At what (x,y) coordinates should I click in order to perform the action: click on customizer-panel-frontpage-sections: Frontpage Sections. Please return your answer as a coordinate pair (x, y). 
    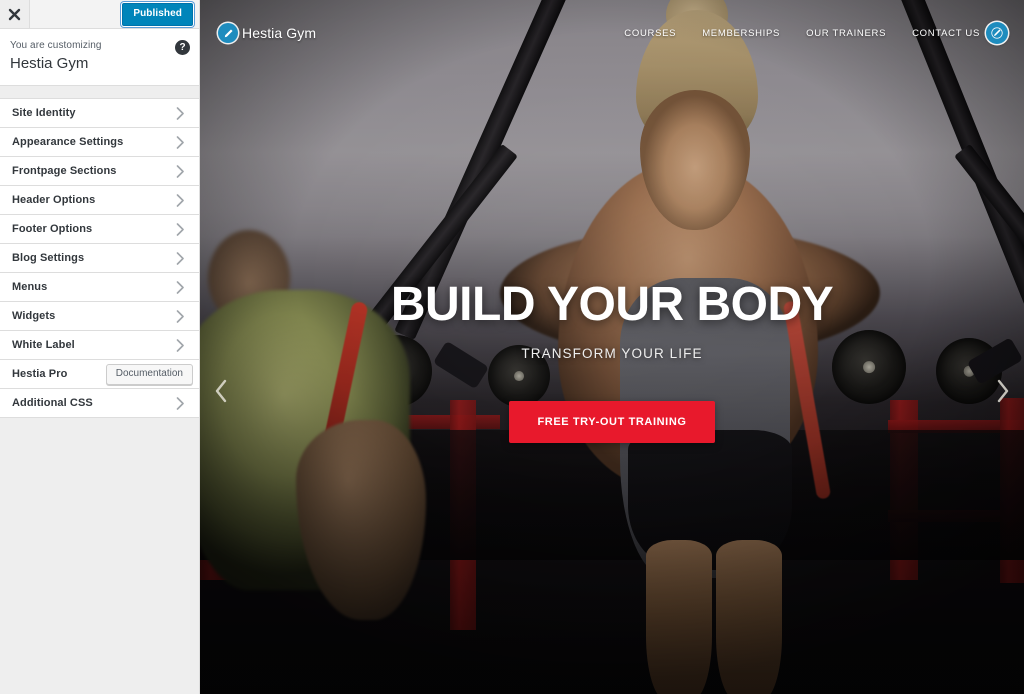
    Looking at the image, I should click on (99, 171).